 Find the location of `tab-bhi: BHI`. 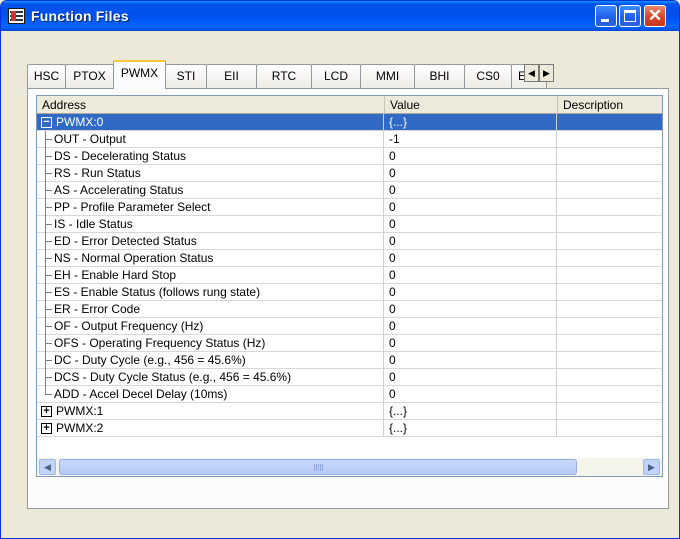

tab-bhi: BHI is located at coordinates (439, 76).